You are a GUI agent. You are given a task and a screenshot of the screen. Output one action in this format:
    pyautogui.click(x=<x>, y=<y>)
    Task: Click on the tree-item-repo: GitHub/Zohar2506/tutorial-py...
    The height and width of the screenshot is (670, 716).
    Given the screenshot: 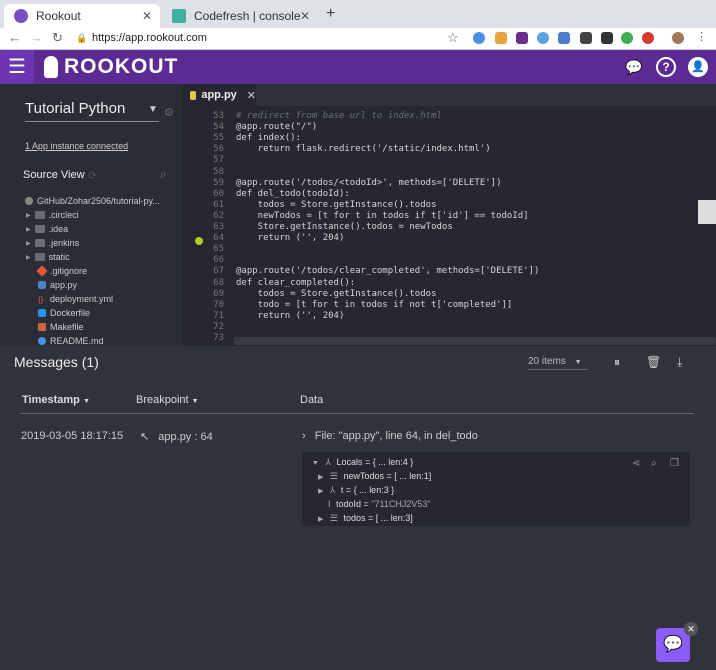 What is the action you would take?
    pyautogui.click(x=92, y=201)
    